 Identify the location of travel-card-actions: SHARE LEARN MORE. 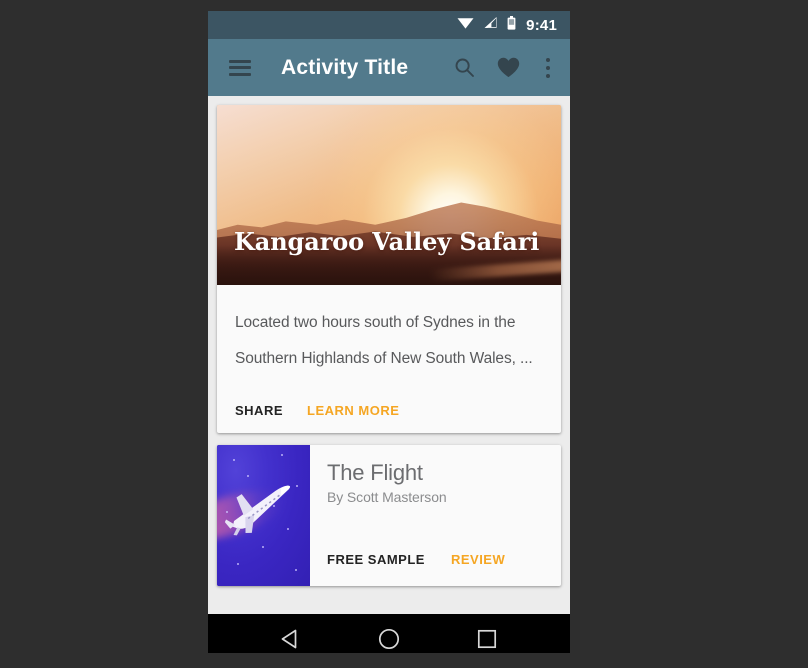
(389, 405).